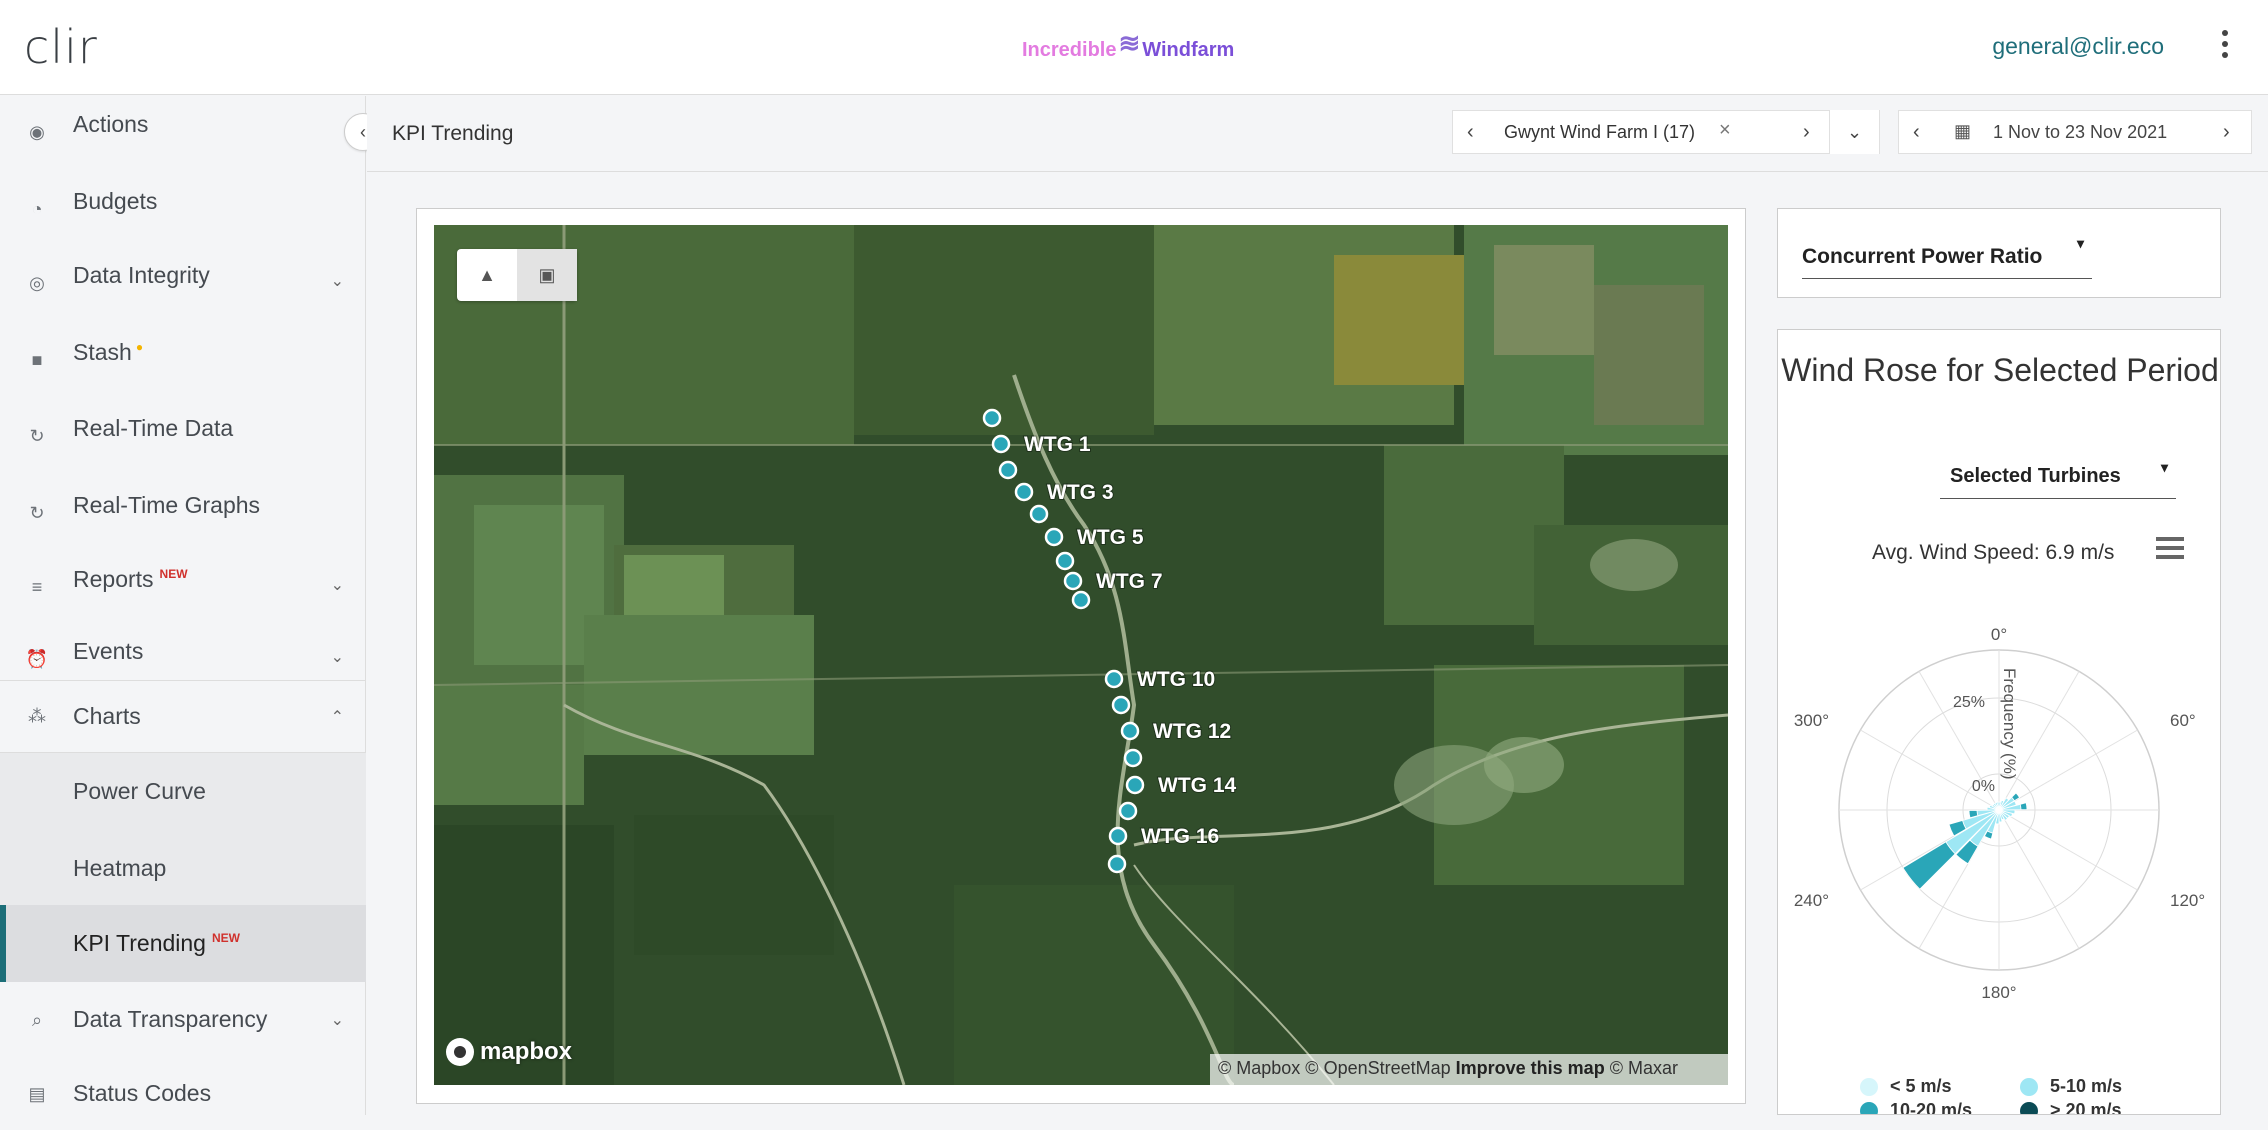  I want to click on site-name: Gwynt Wind Farm I (17), so click(1600, 132).